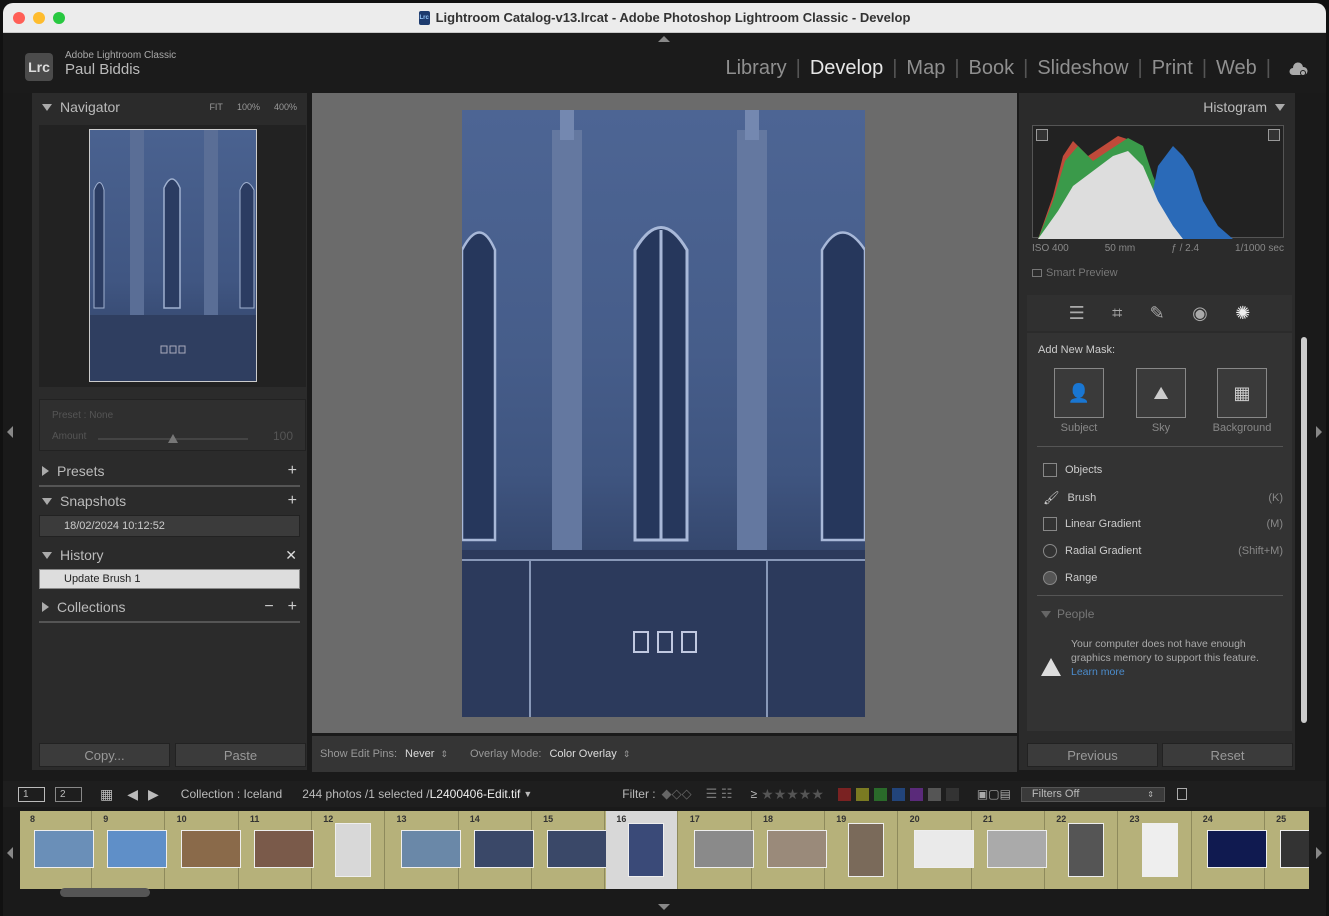 The image size is (1329, 916). What do you see at coordinates (790, 850) in the screenshot?
I see `filmstrip-frame-18: 18` at bounding box center [790, 850].